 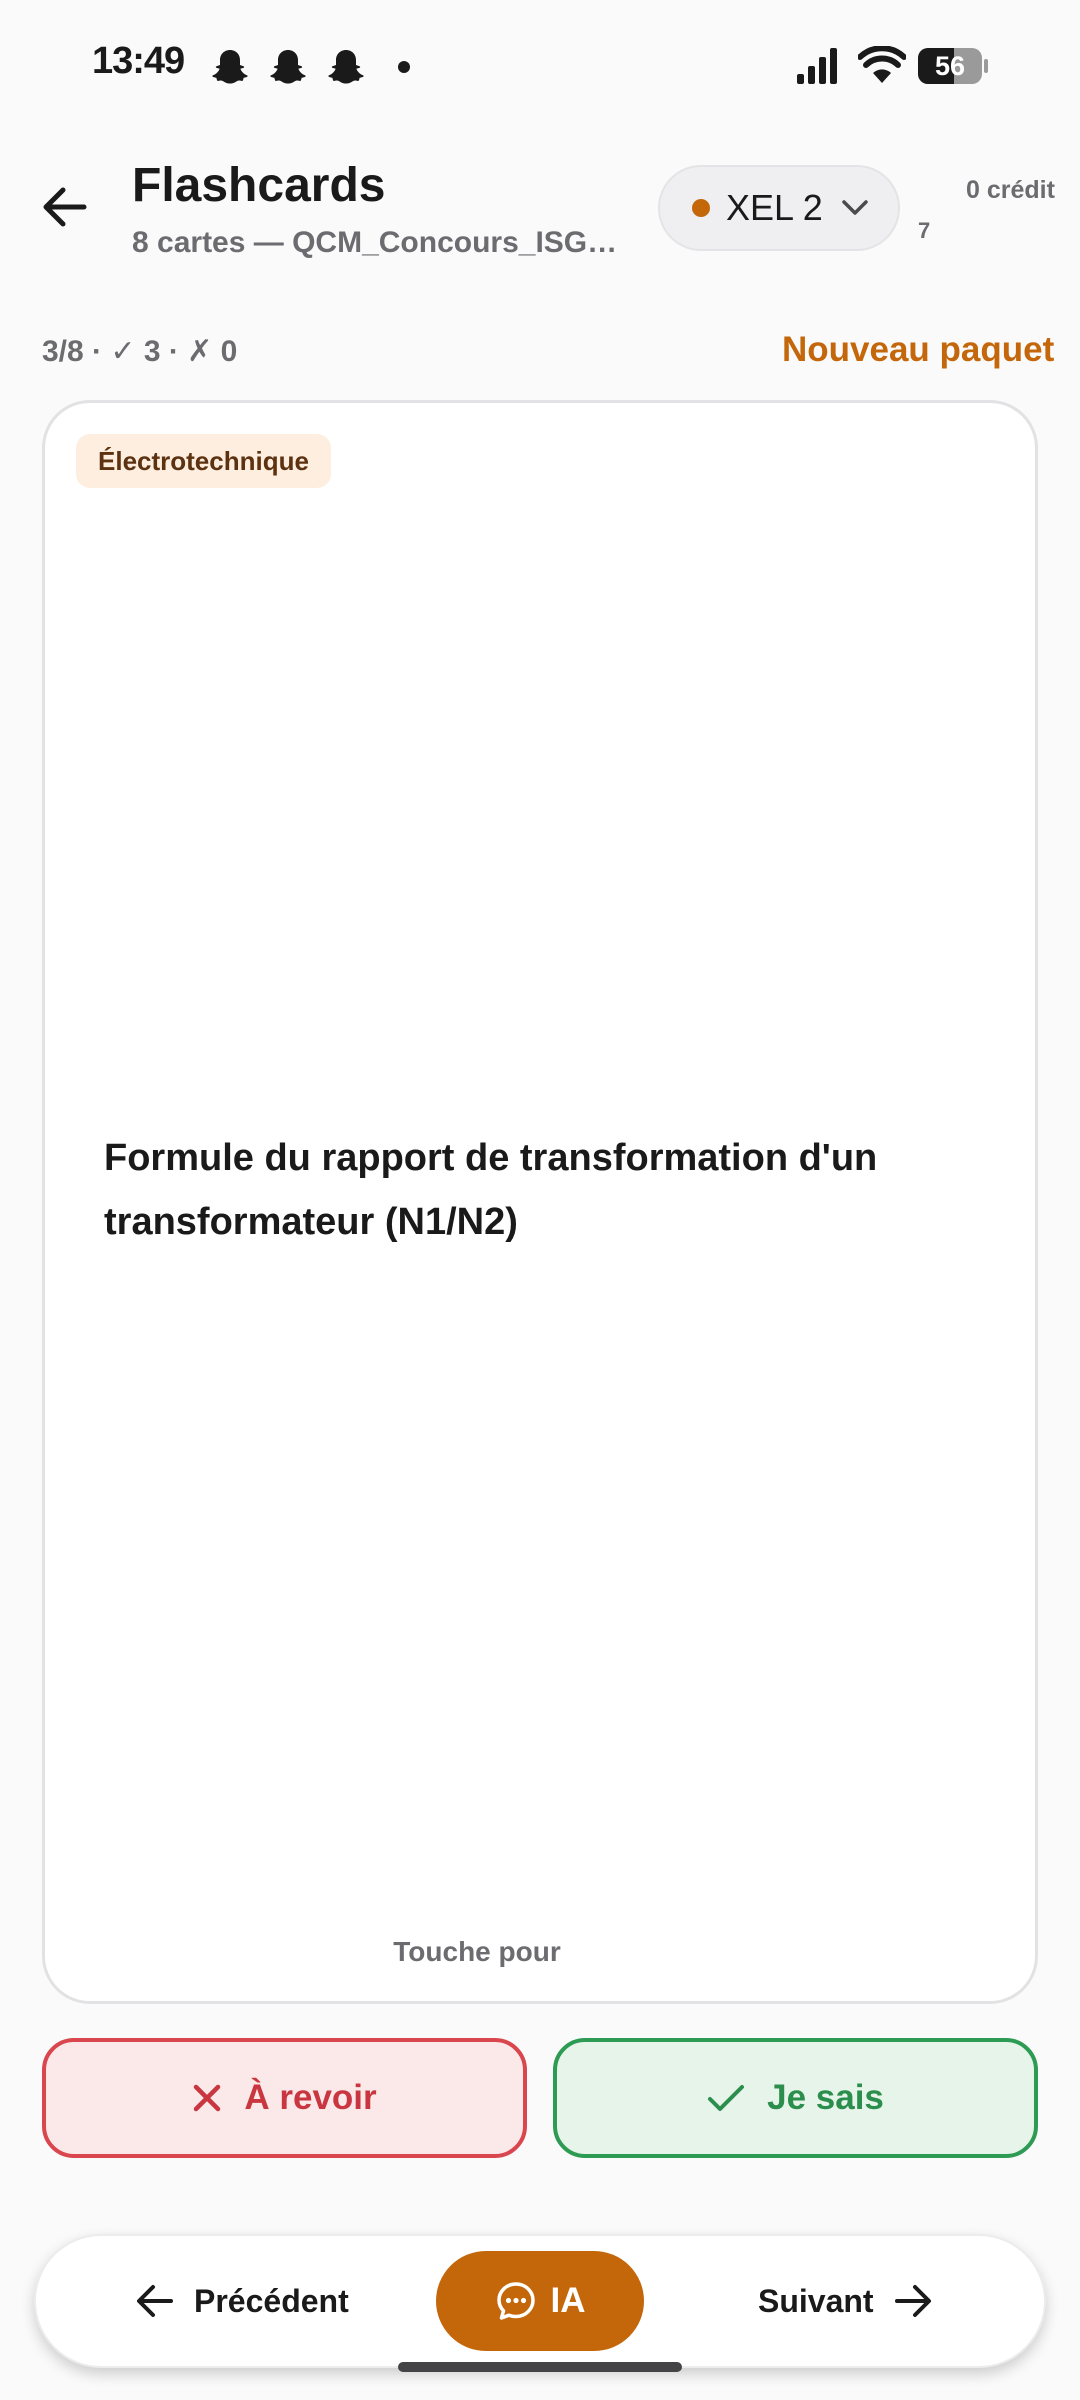 I want to click on battery-level: 56, so click(x=950, y=66).